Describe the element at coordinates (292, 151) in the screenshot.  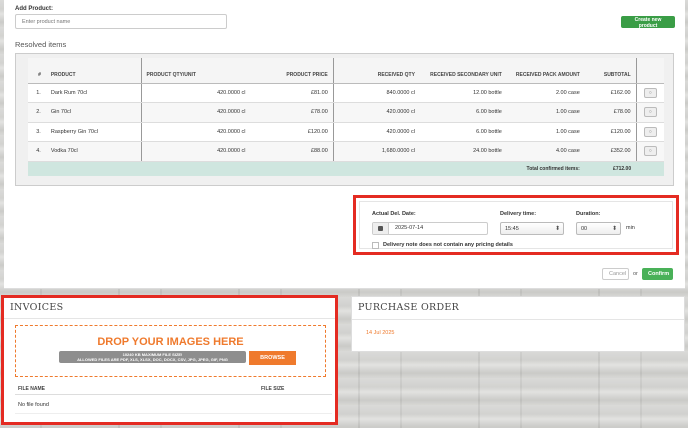
I see `row-price: £88.00` at that location.